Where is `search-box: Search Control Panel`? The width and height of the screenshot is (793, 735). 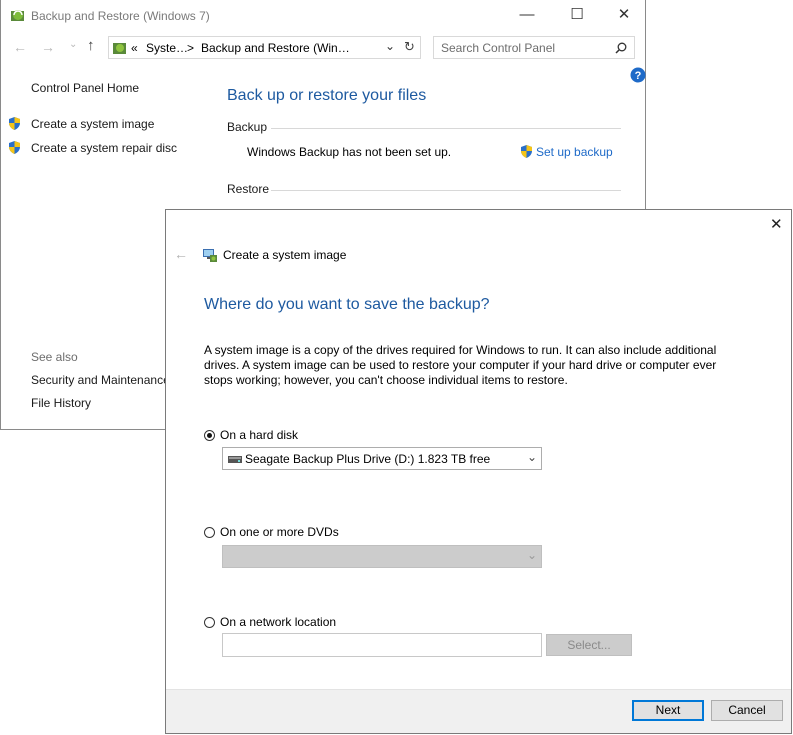
search-box: Search Control Panel is located at coordinates (534, 47).